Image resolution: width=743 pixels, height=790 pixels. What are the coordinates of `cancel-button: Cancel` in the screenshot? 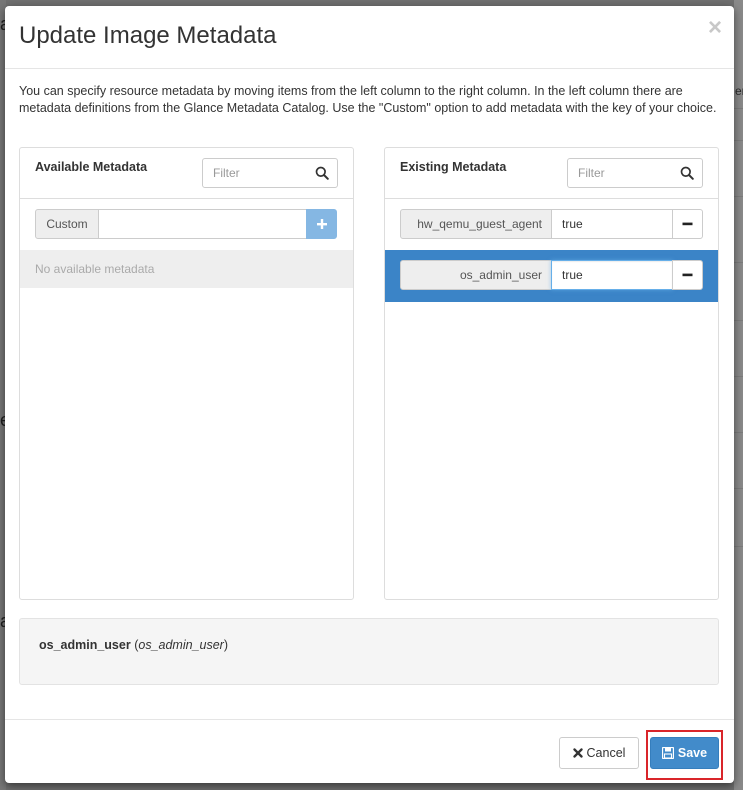 It's located at (599, 753).